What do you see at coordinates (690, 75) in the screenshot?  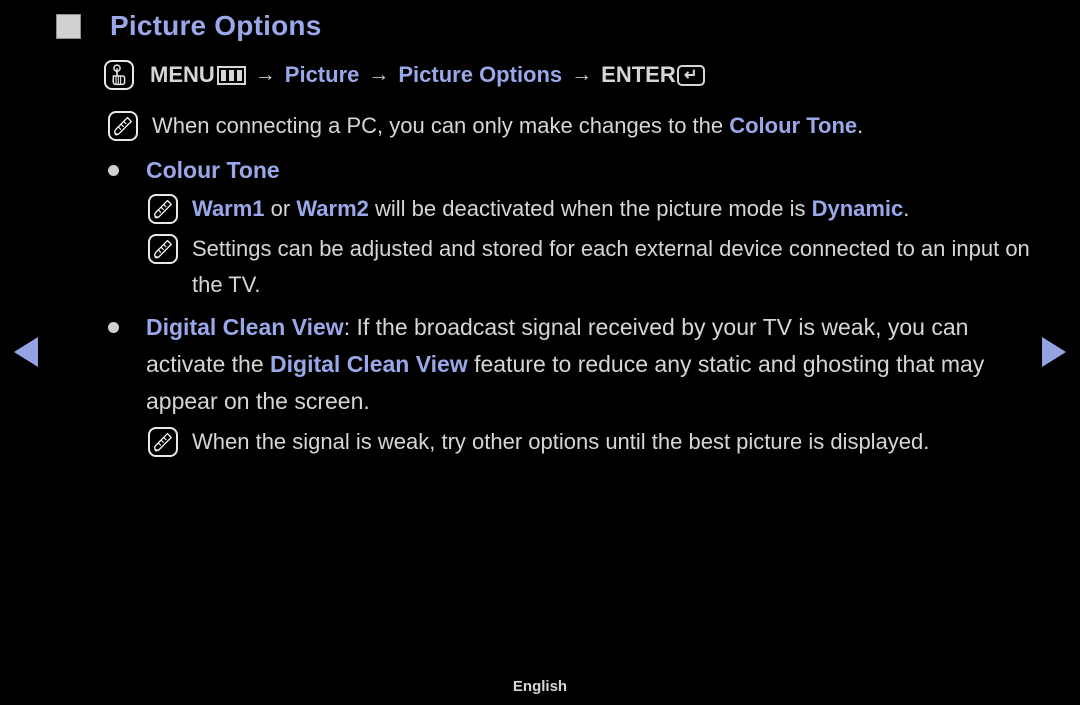 I see `enter-return-icon: ↵` at bounding box center [690, 75].